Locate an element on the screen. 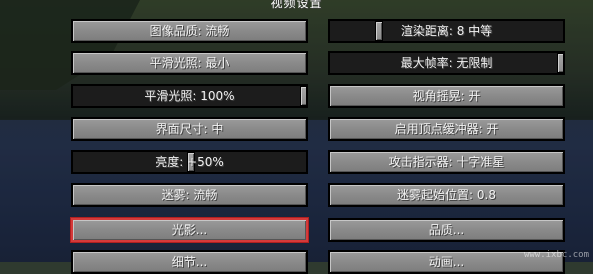 The height and width of the screenshot is (274, 593). slider-label: 亮度: +50% is located at coordinates (189, 162).